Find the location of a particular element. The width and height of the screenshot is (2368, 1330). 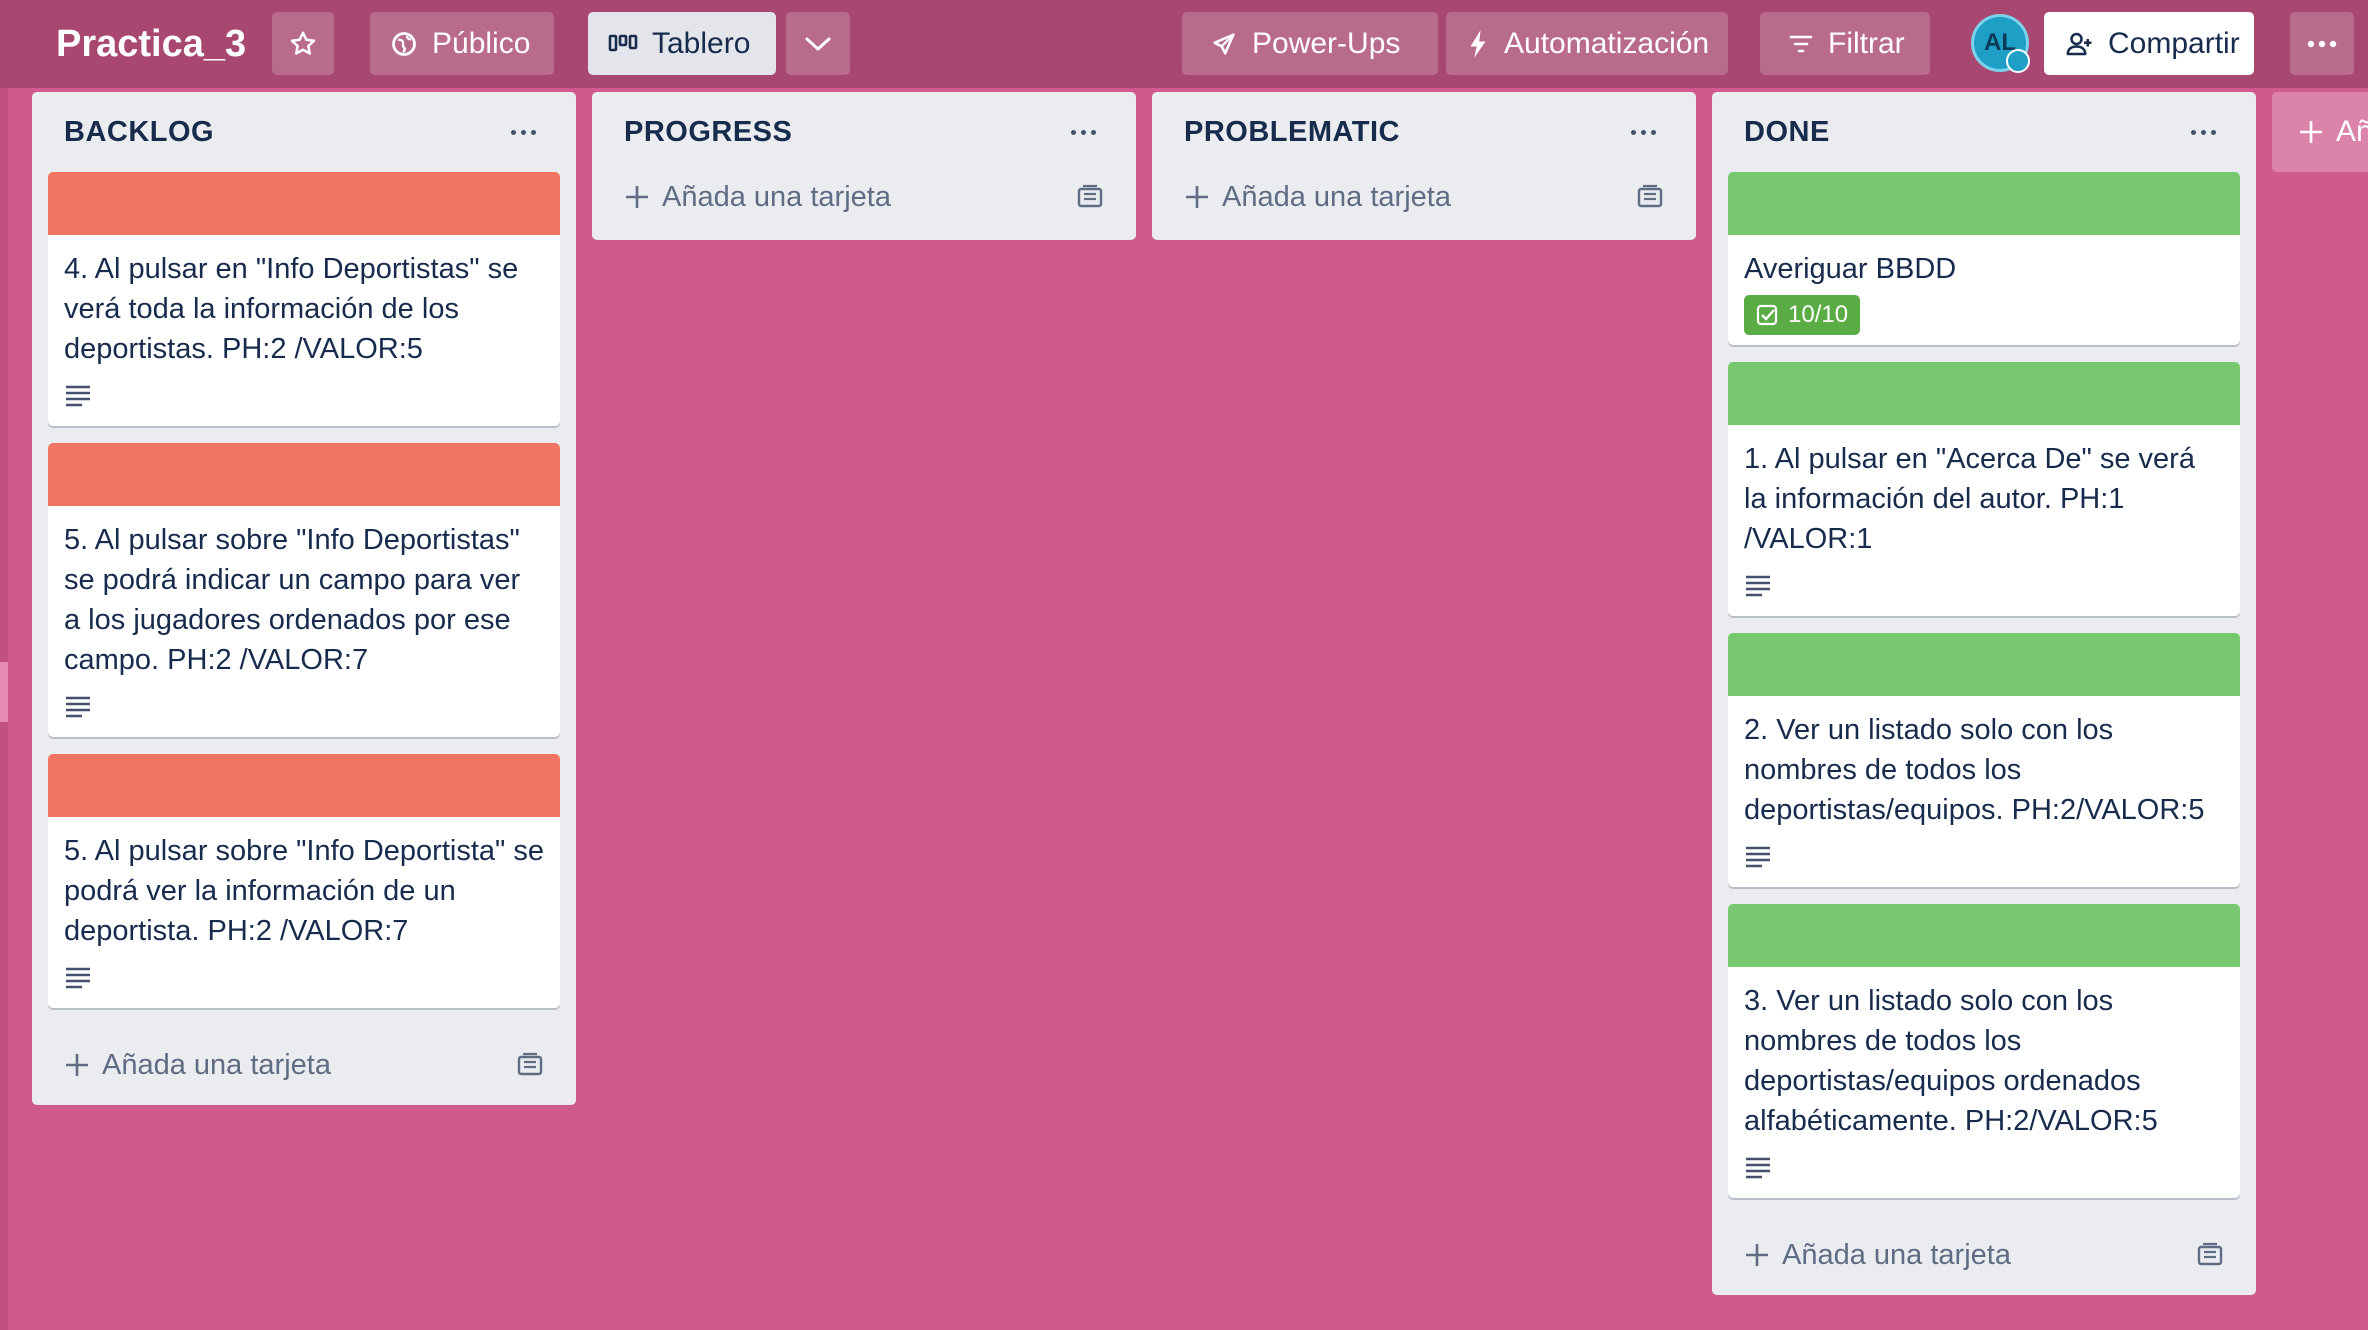

admin-badge is located at coordinates (2018, 61).